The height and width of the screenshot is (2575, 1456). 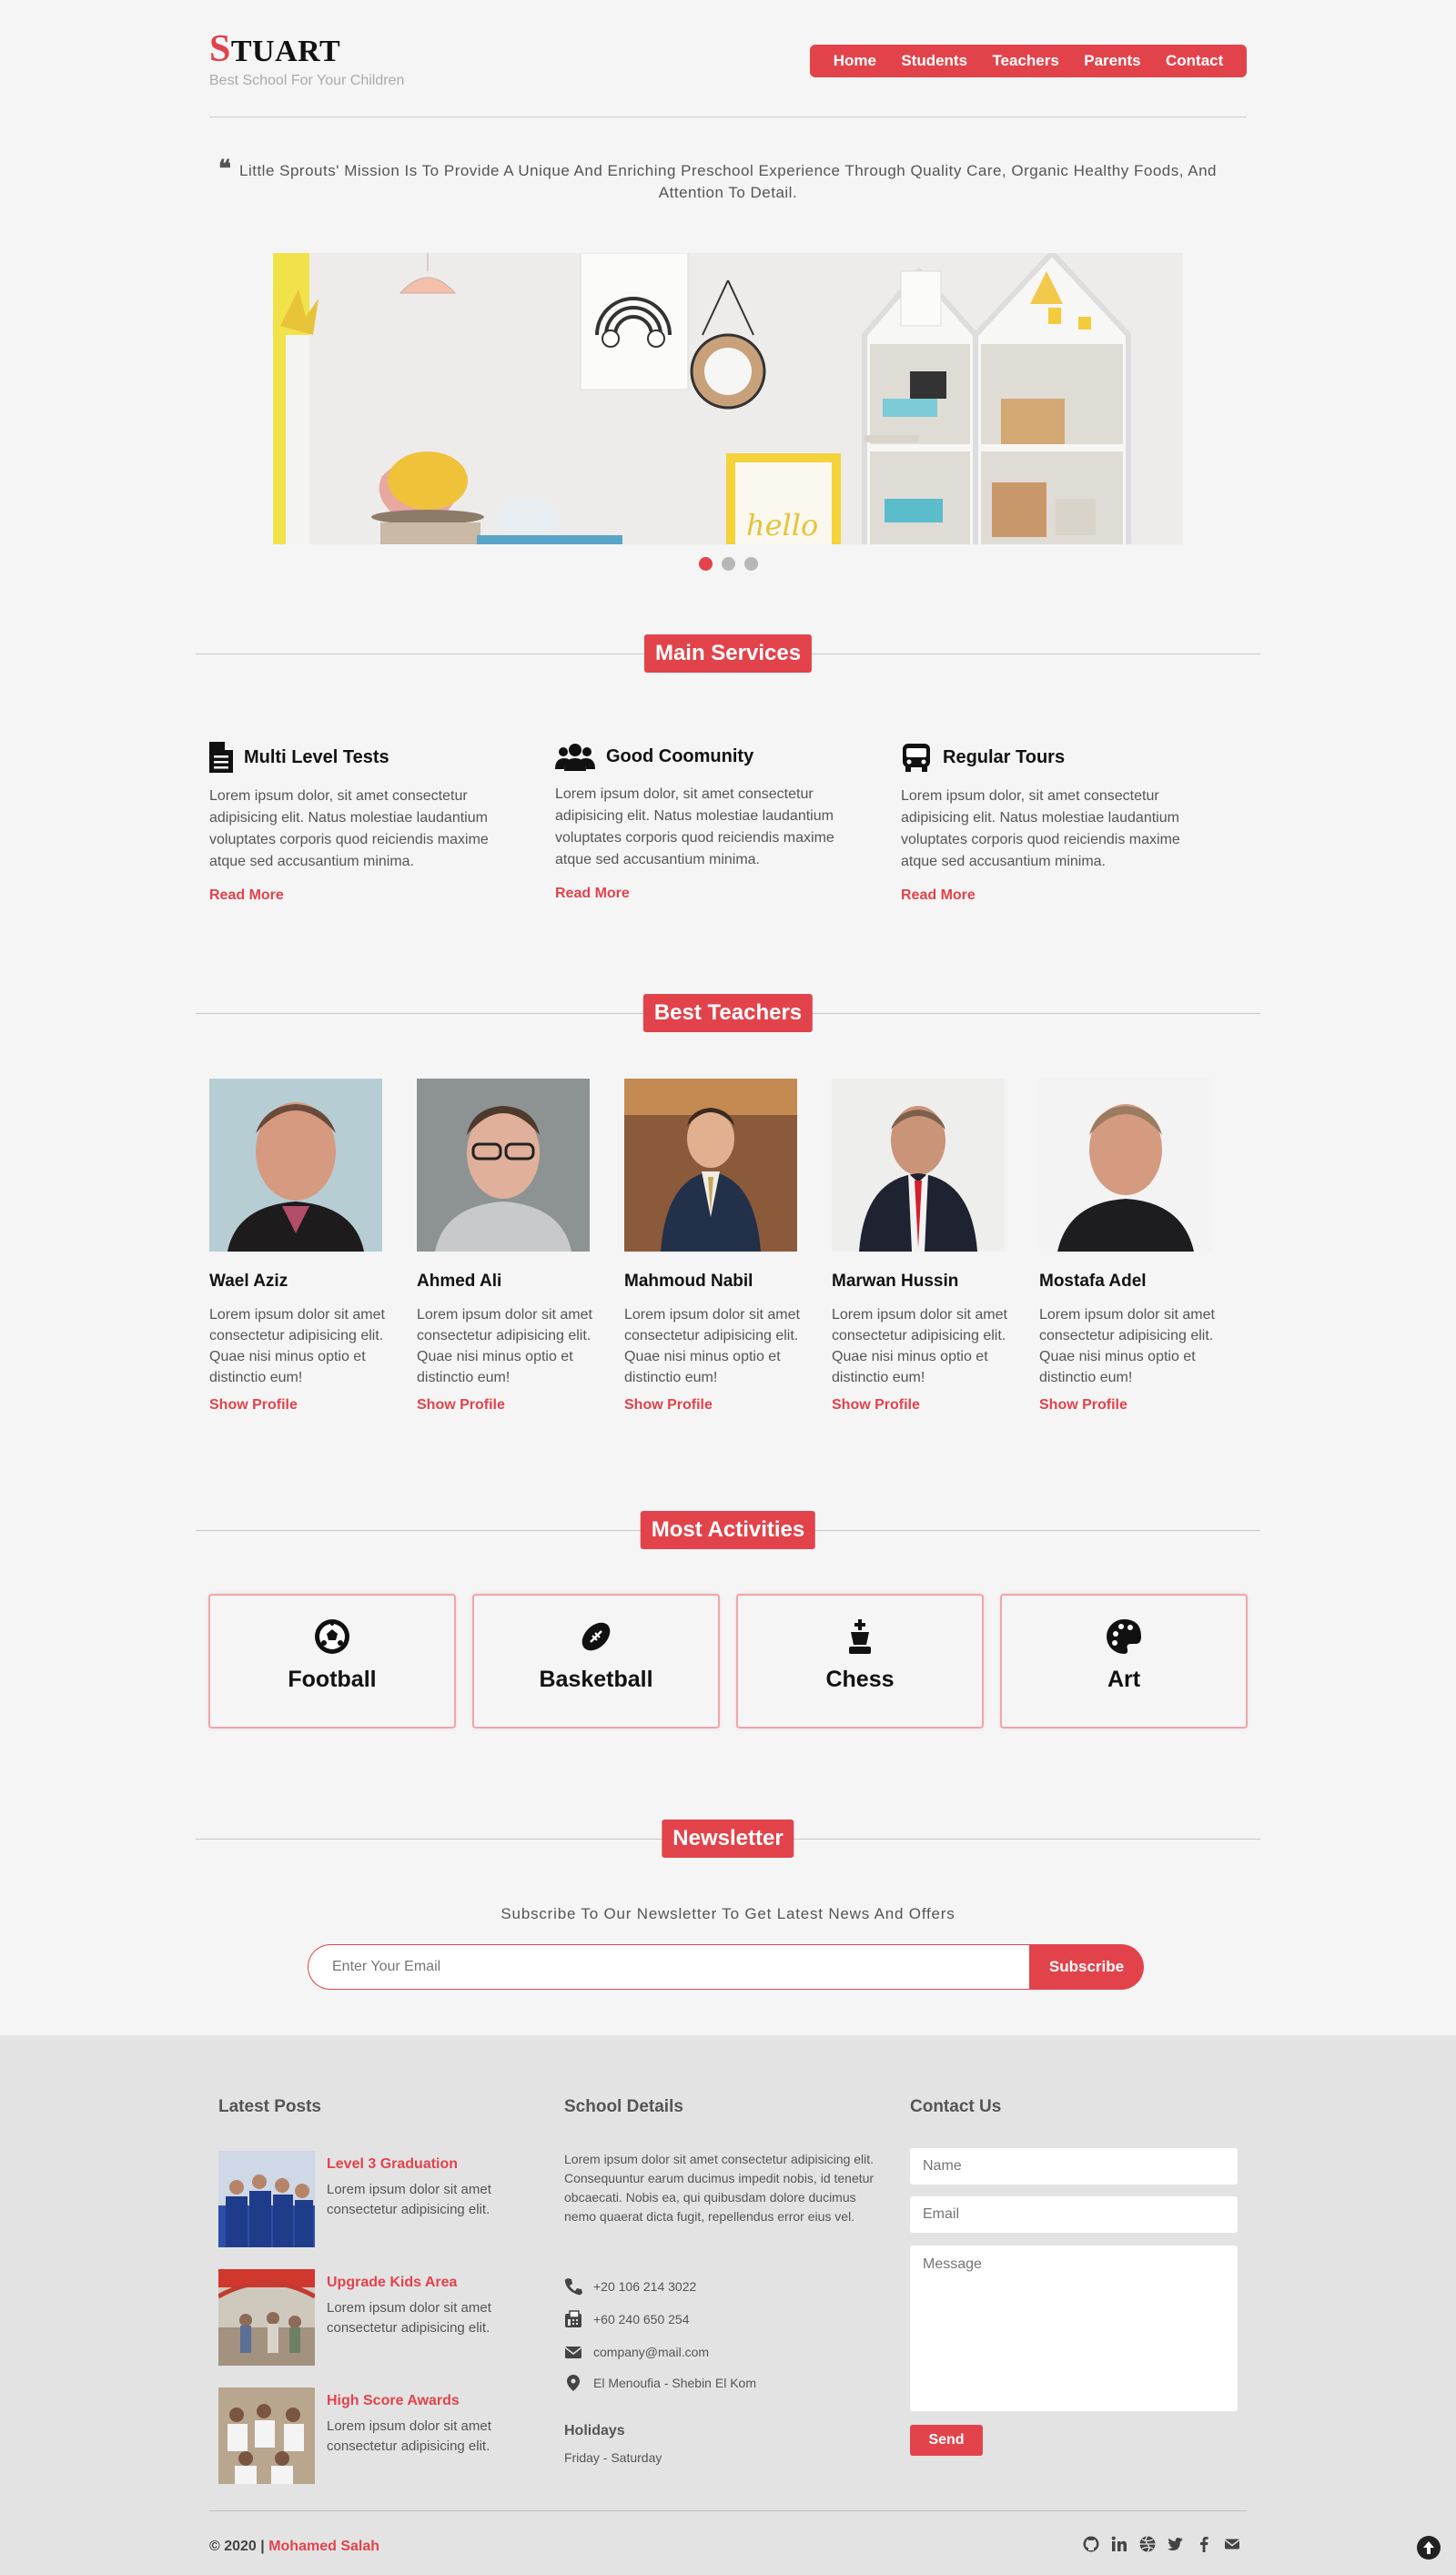 I want to click on palette-icon, so click(x=1124, y=1636).